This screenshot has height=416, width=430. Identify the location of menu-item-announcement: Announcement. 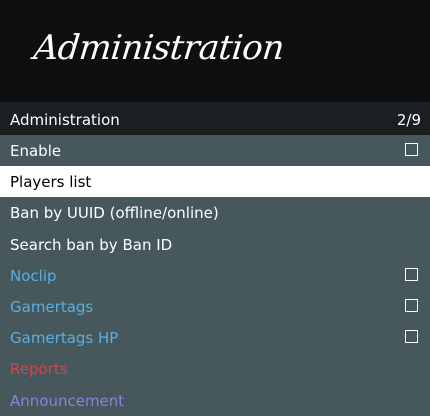
(215, 400).